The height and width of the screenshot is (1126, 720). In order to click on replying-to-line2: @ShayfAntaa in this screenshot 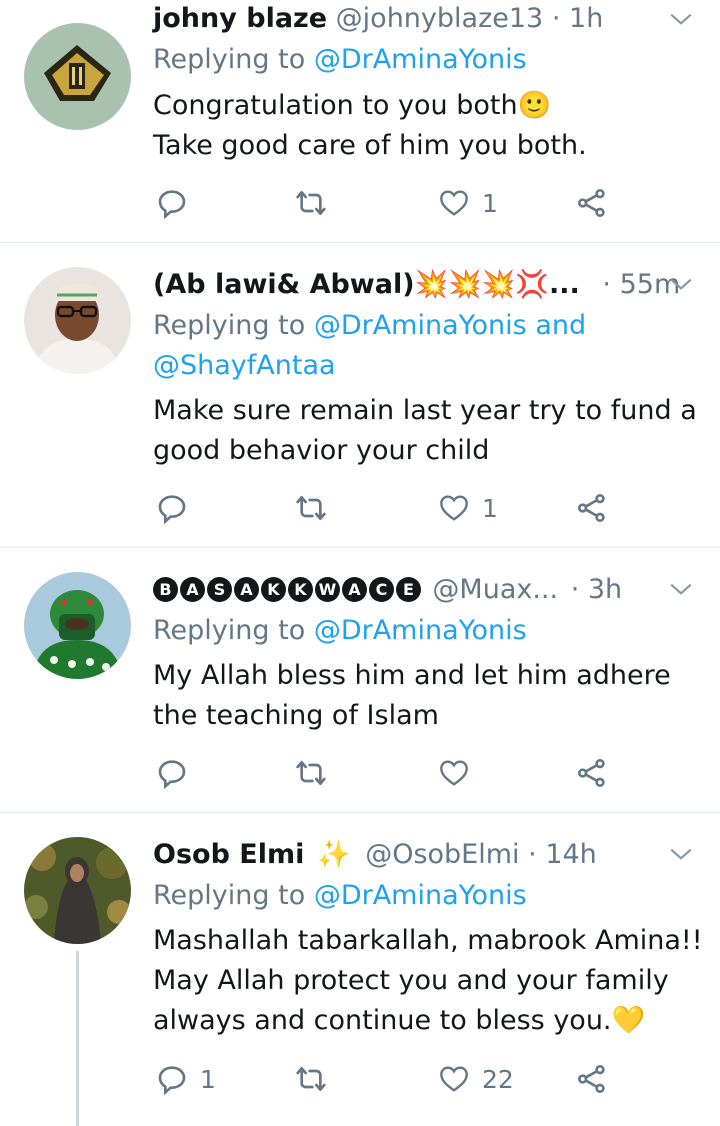, I will do `click(244, 366)`.